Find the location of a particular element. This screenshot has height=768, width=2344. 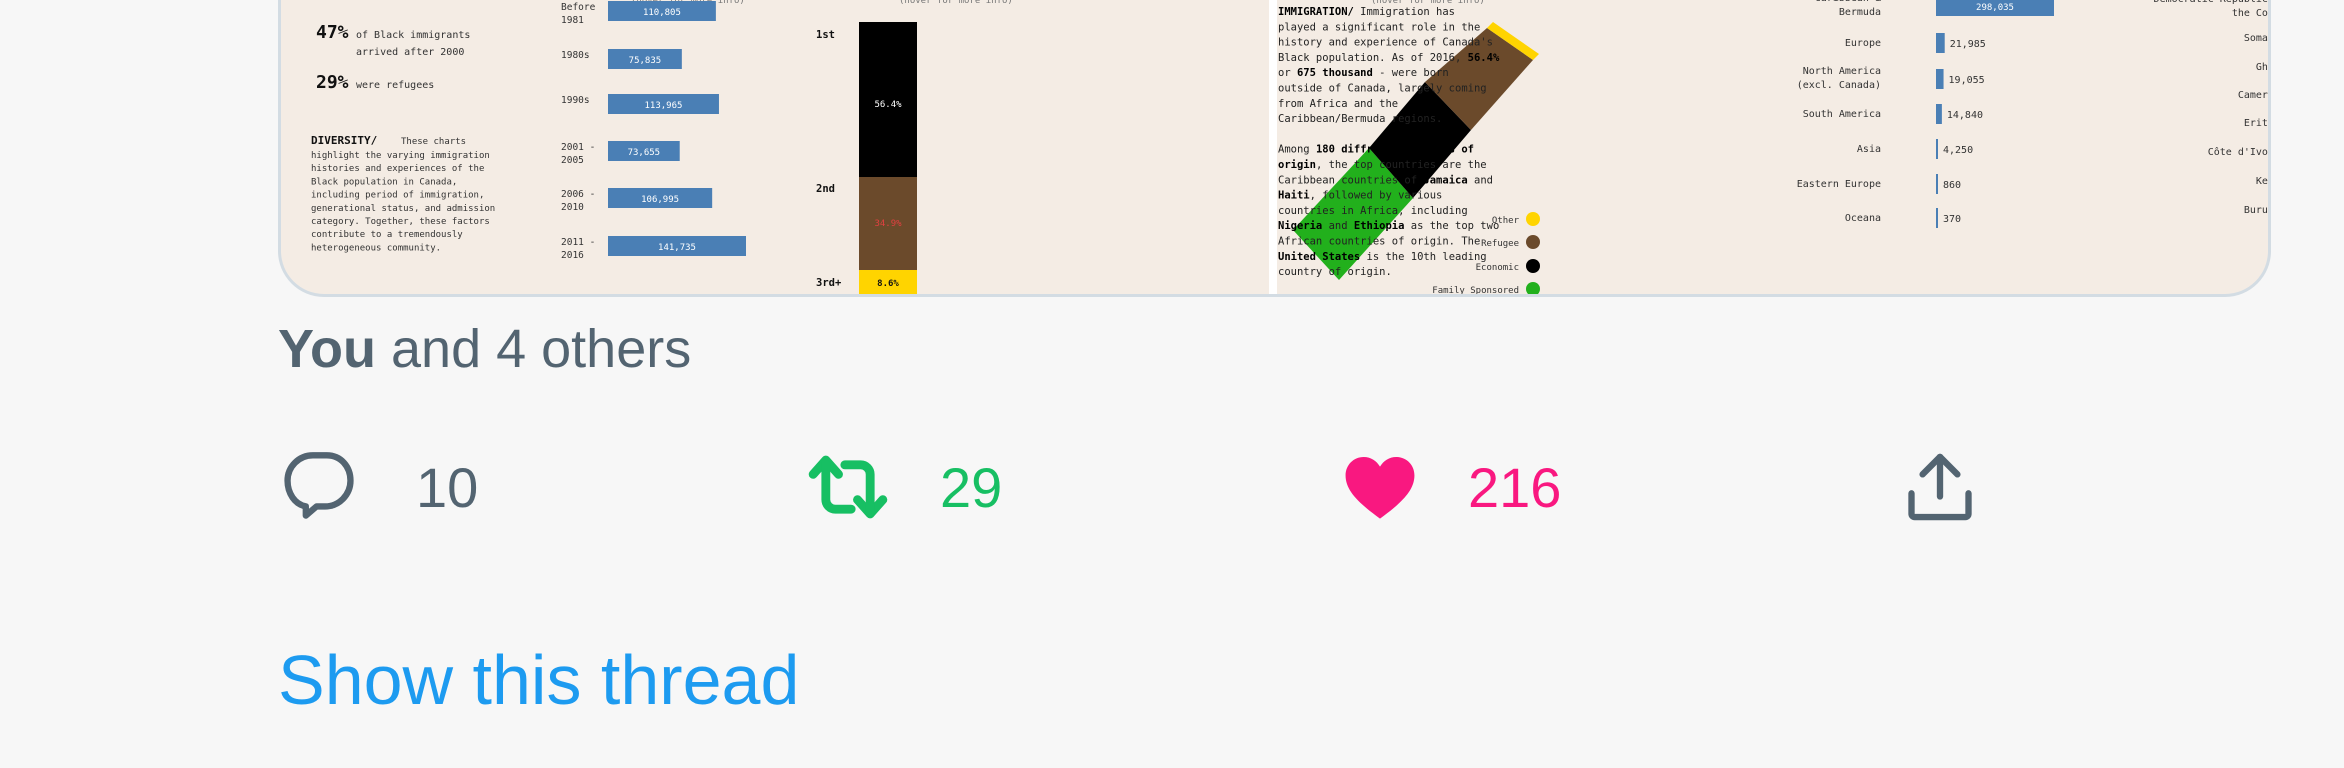

region-label: (excl. Canada) is located at coordinates (1839, 85).